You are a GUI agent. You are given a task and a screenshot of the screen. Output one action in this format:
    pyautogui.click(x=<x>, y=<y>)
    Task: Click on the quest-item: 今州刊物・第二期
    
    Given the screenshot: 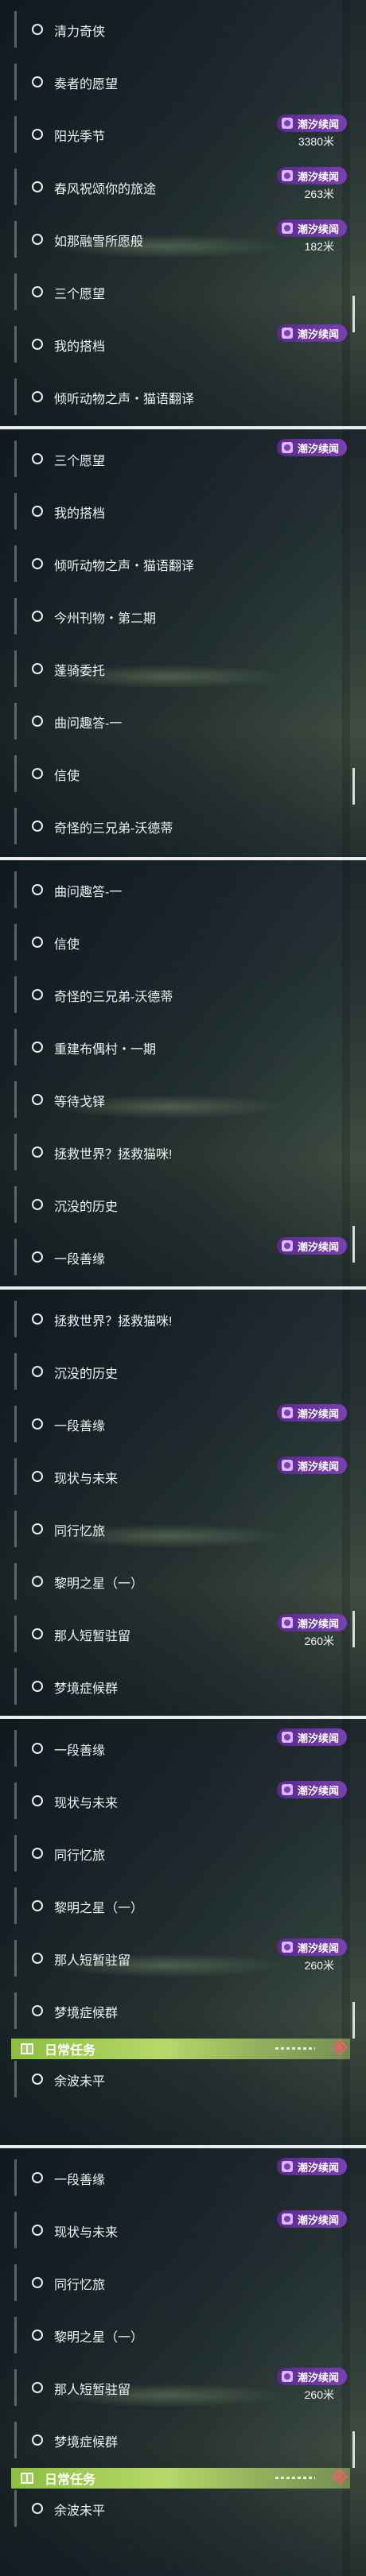 What is the action you would take?
    pyautogui.click(x=175, y=616)
    